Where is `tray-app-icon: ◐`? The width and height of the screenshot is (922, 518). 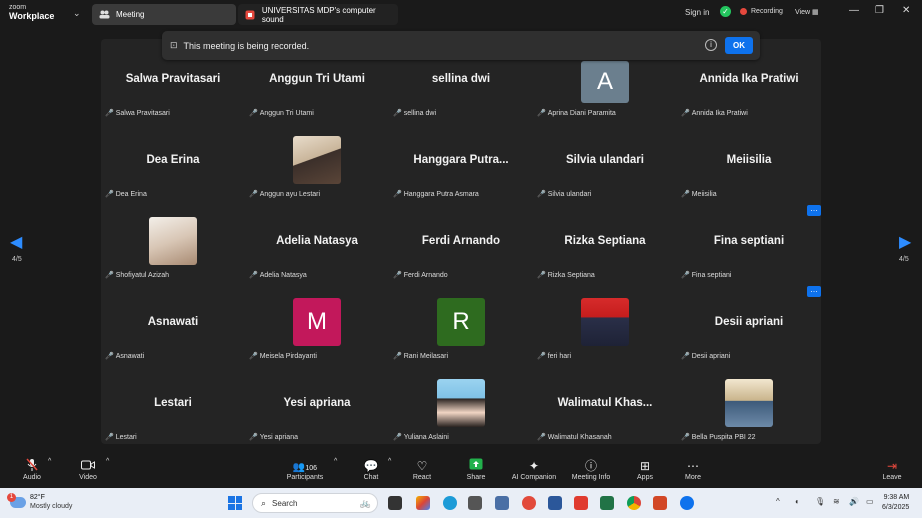 tray-app-icon: ◐ is located at coordinates (797, 501).